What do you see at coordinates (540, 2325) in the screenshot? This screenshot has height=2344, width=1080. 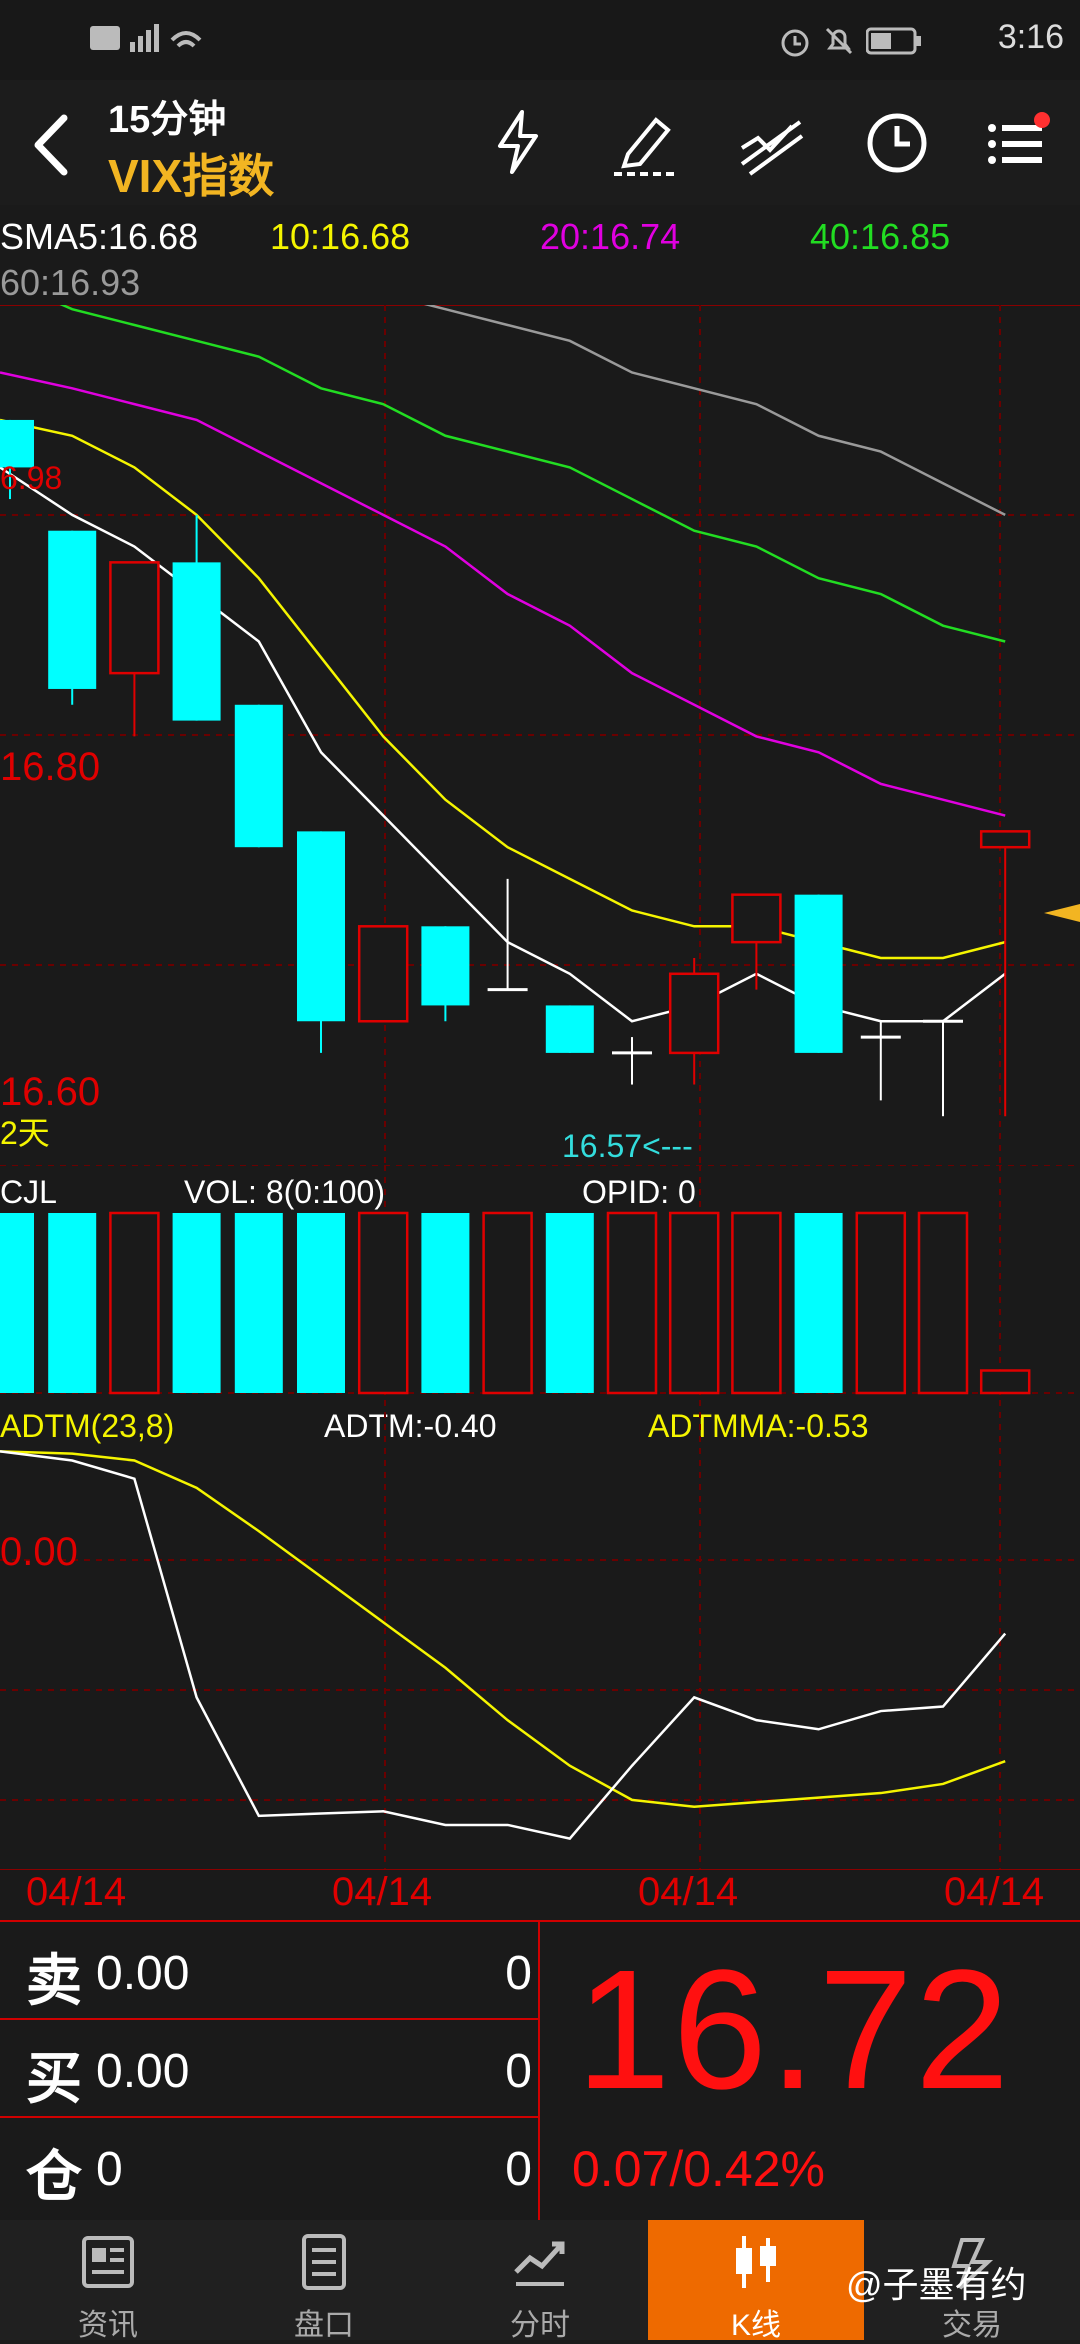 I see `tab-label: 分时` at bounding box center [540, 2325].